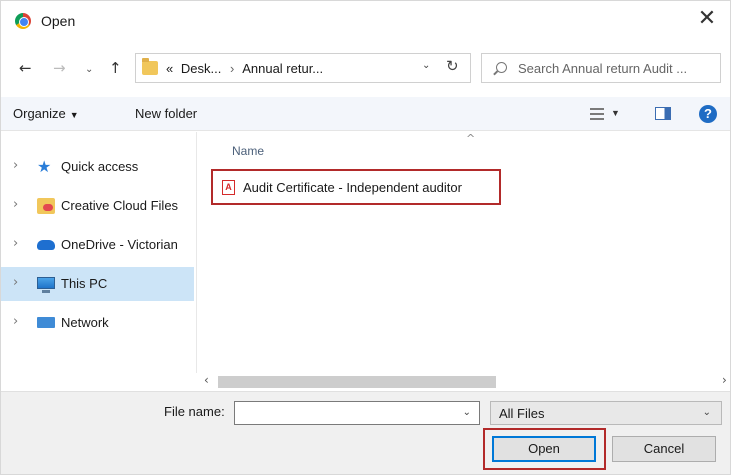 The image size is (731, 475). I want to click on file-type-dropdown-icon: ⌄, so click(707, 412).